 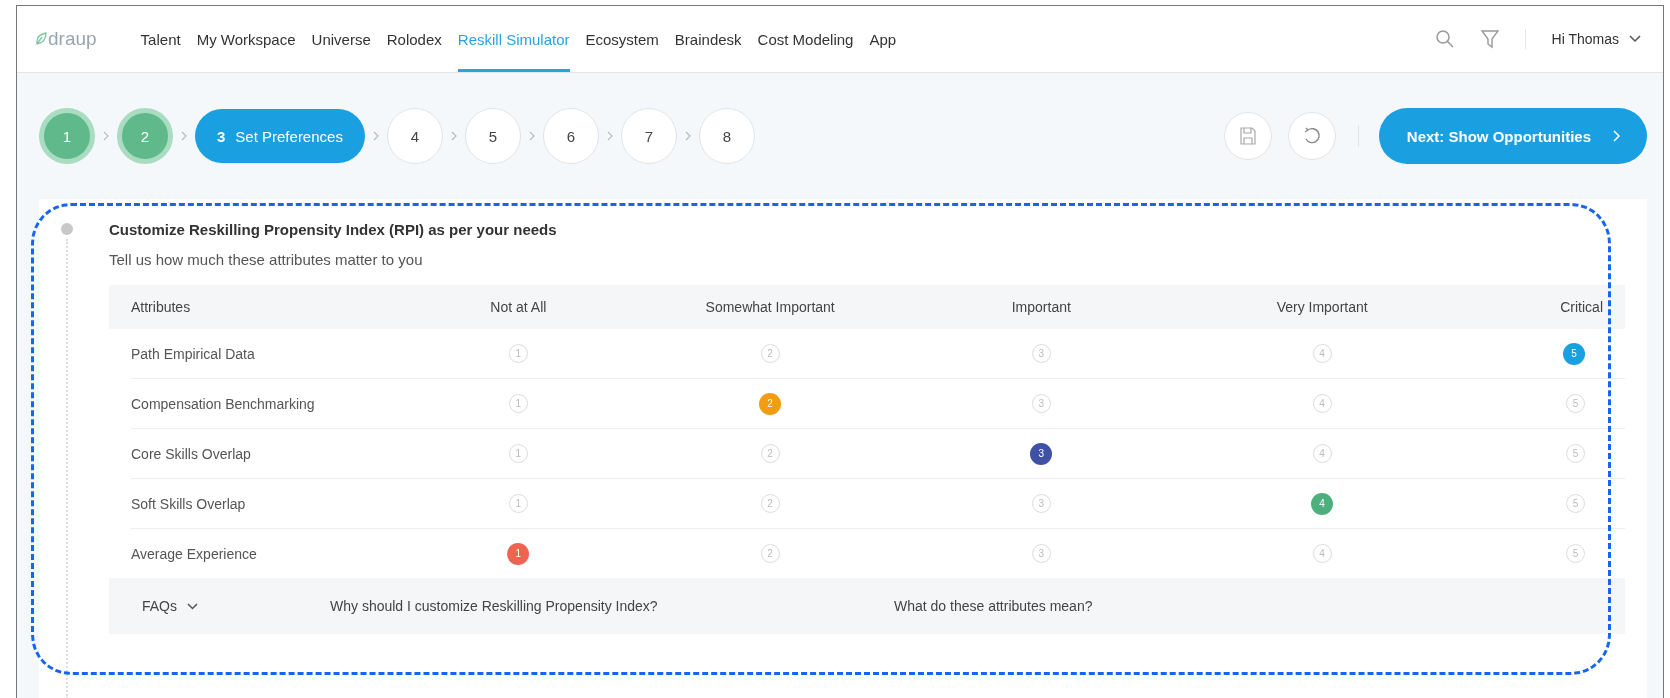 What do you see at coordinates (414, 136) in the screenshot?
I see `step-indicator: 4` at bounding box center [414, 136].